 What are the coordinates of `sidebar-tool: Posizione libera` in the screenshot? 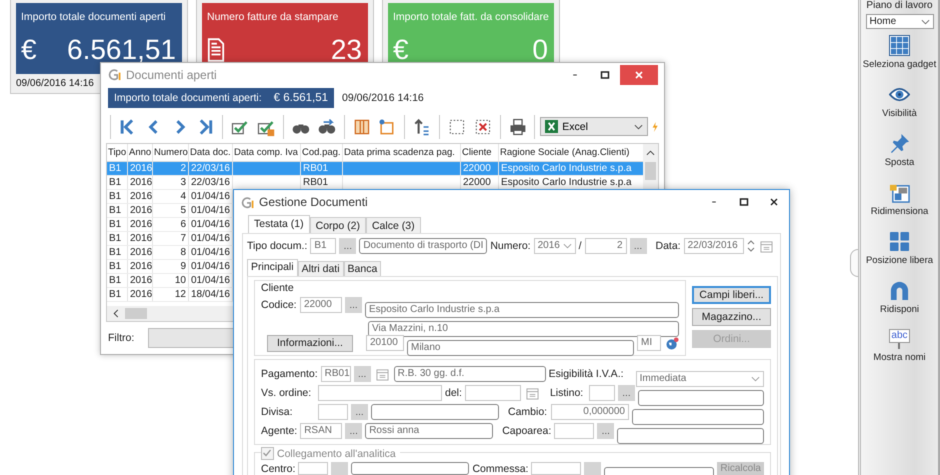 It's located at (900, 255).